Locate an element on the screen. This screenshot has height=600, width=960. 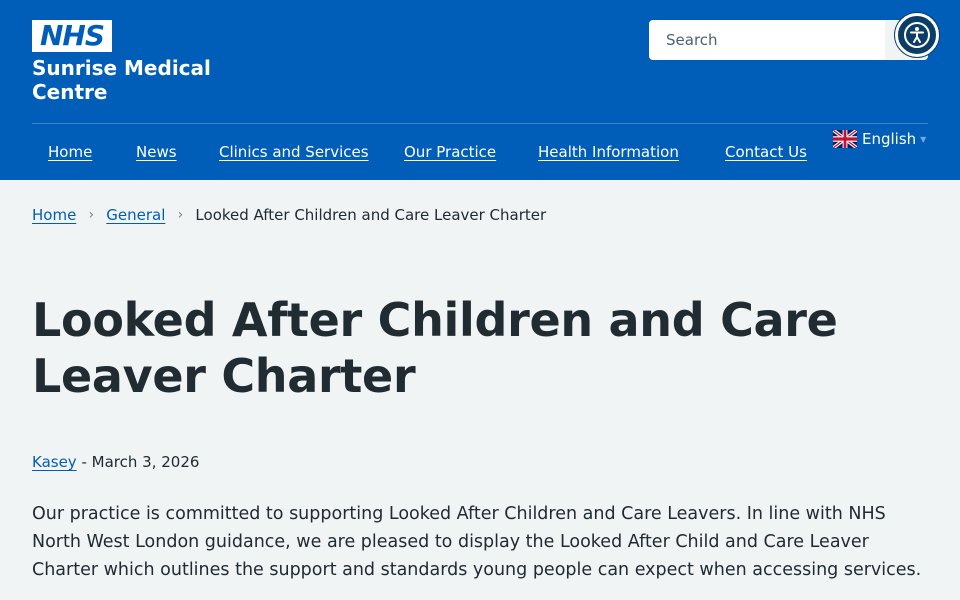
language-selector: English ▼ is located at coordinates (879, 139).